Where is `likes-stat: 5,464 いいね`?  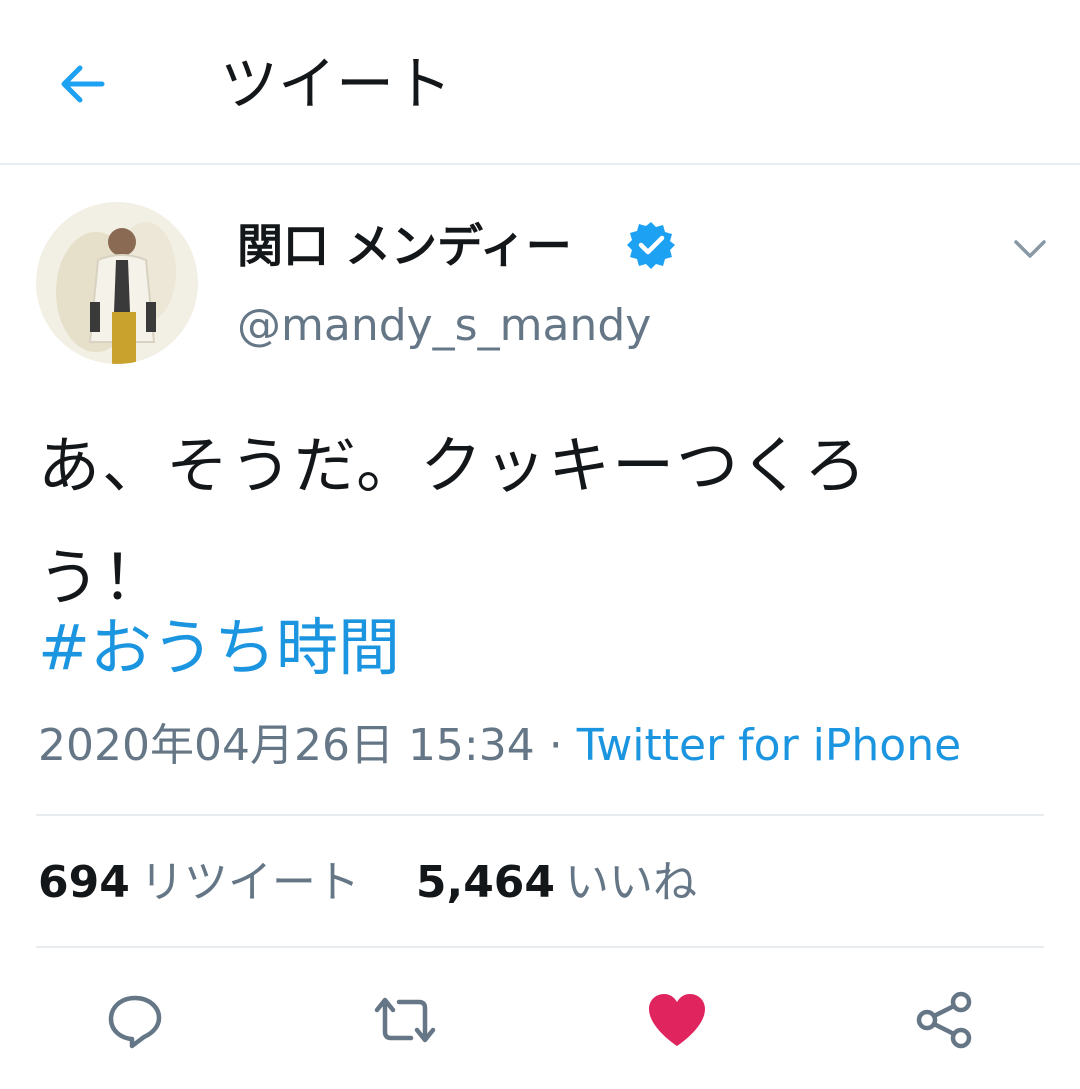 likes-stat: 5,464 いいね is located at coordinates (556, 883).